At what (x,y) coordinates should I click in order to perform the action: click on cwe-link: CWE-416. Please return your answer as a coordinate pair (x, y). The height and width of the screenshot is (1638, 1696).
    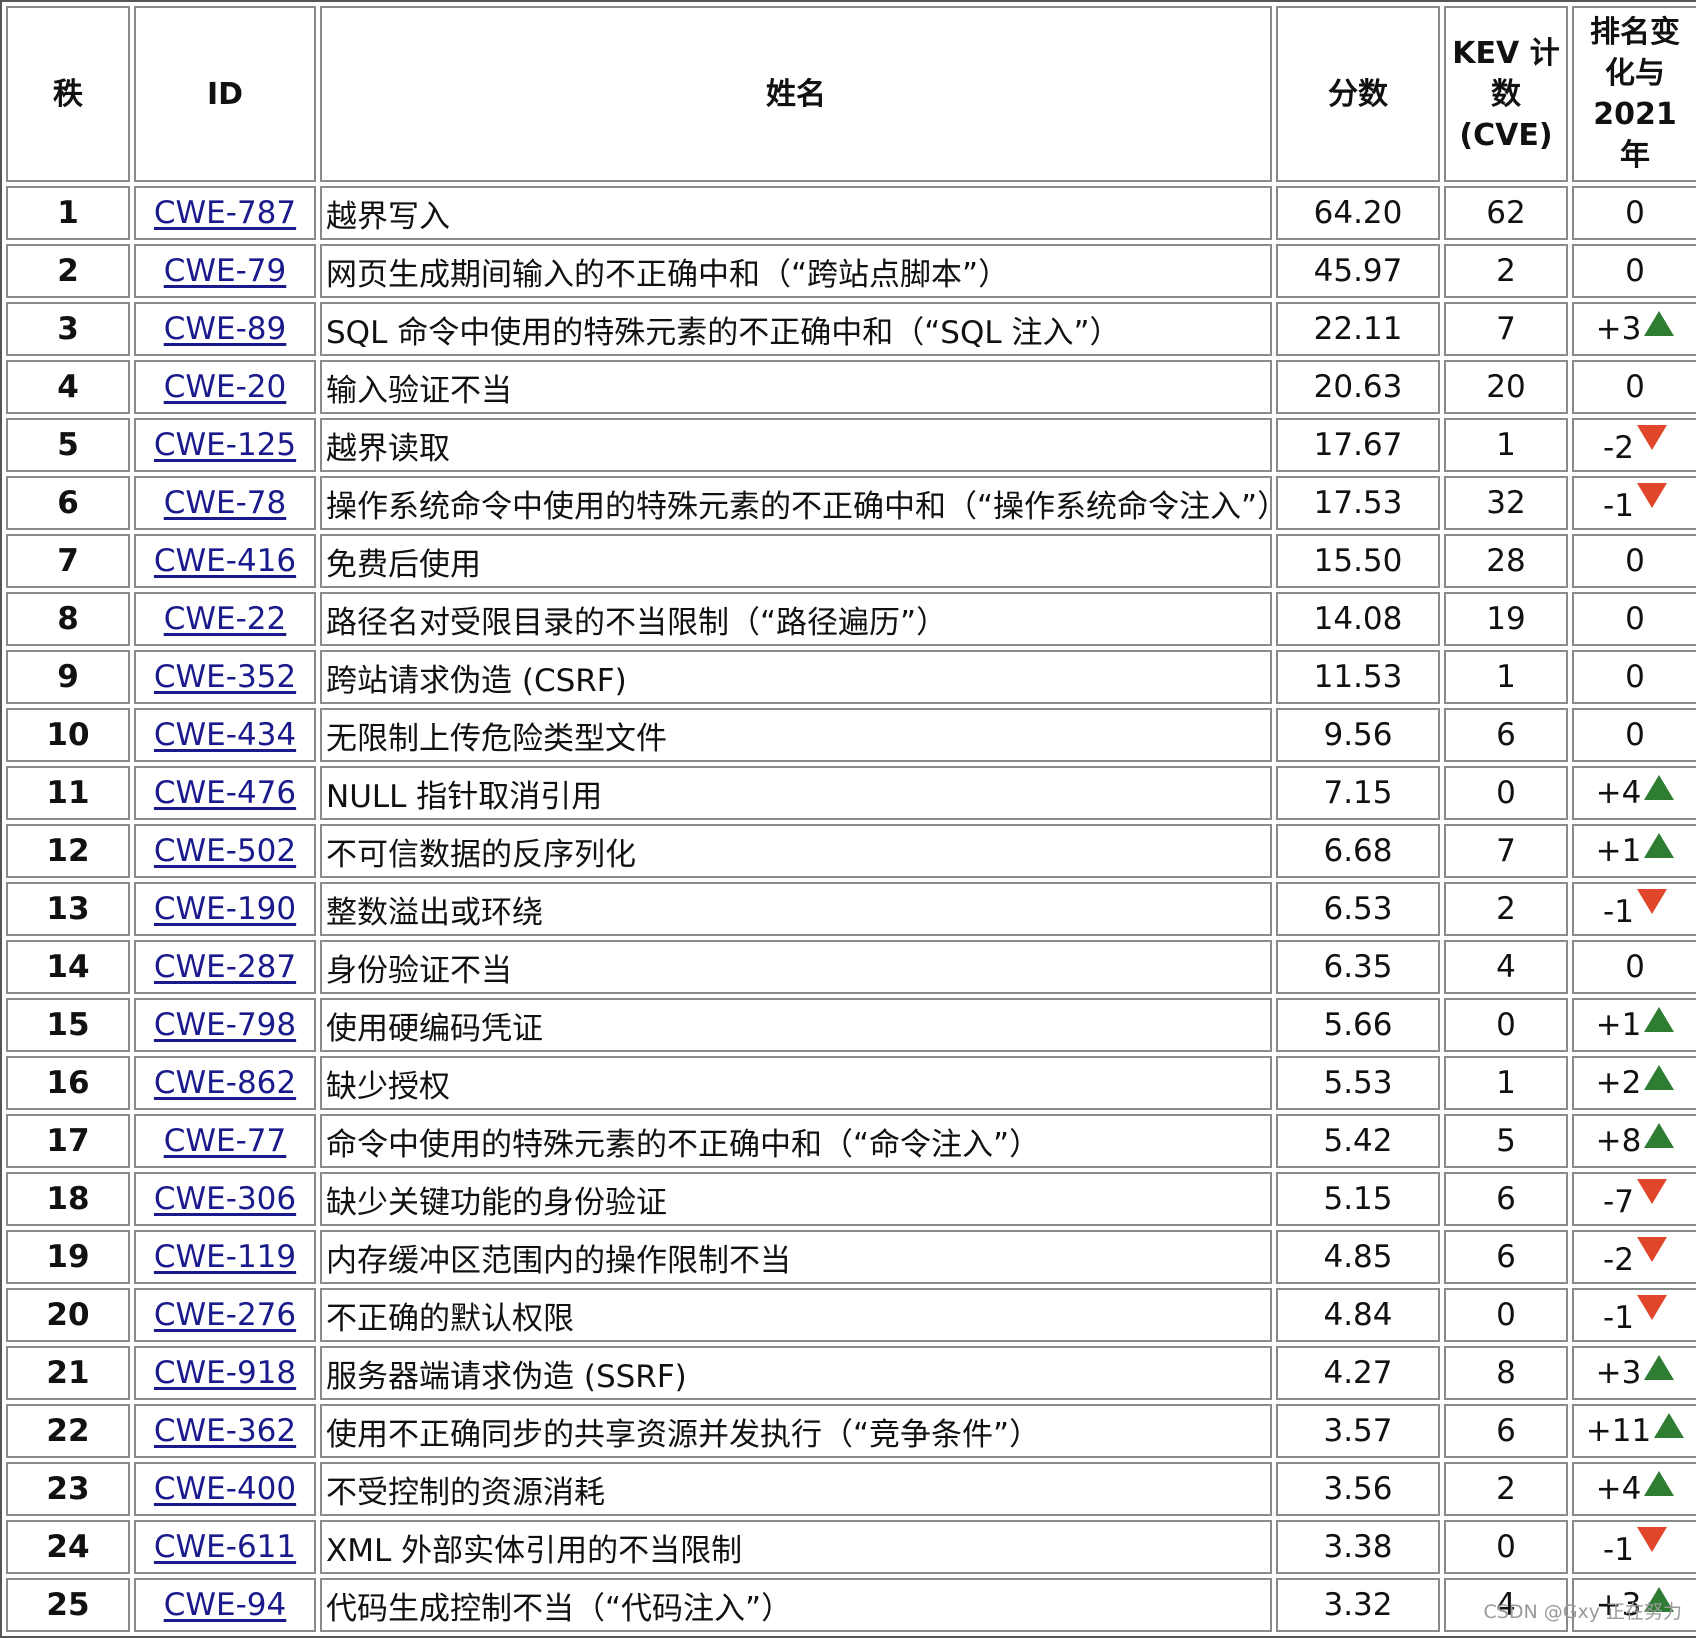
    Looking at the image, I should click on (225, 561).